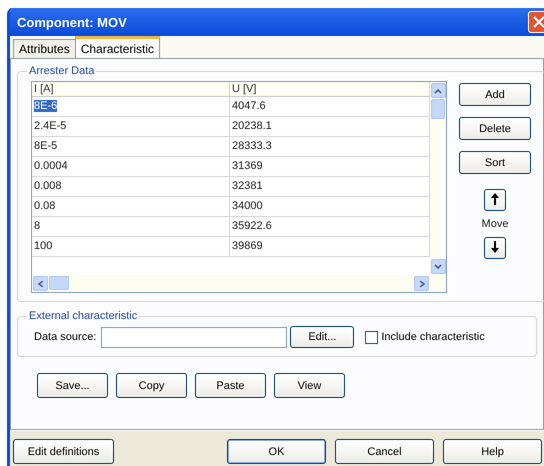  Describe the element at coordinates (62, 71) in the screenshot. I see `group-label: Arrester Data` at that location.